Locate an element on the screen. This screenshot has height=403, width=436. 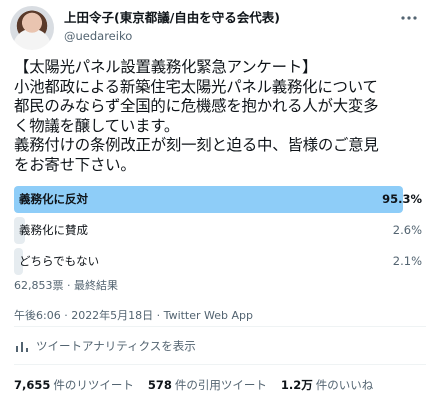
poll-option: 義務化に反対 95.3% is located at coordinates (218, 199).